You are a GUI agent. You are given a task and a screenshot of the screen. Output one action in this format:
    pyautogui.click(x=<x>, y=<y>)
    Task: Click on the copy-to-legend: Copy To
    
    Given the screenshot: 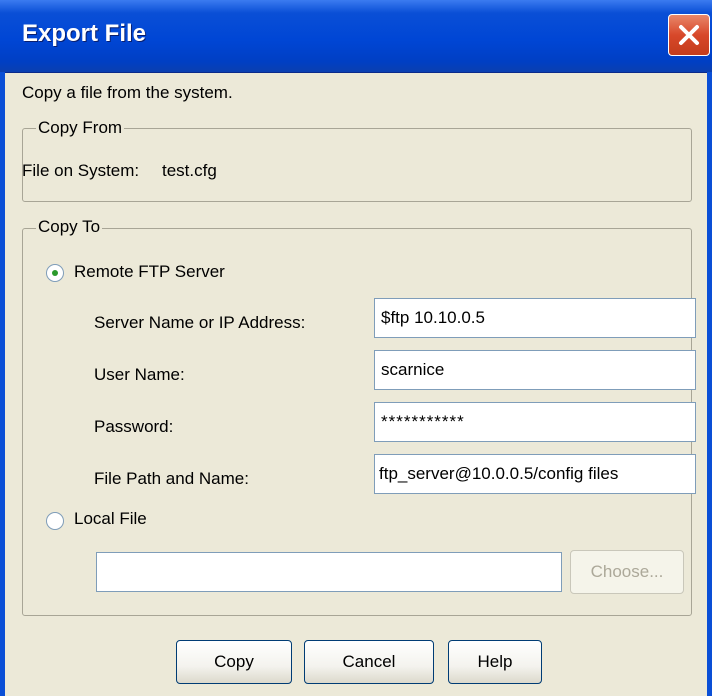 What is the action you would take?
    pyautogui.click(x=69, y=227)
    